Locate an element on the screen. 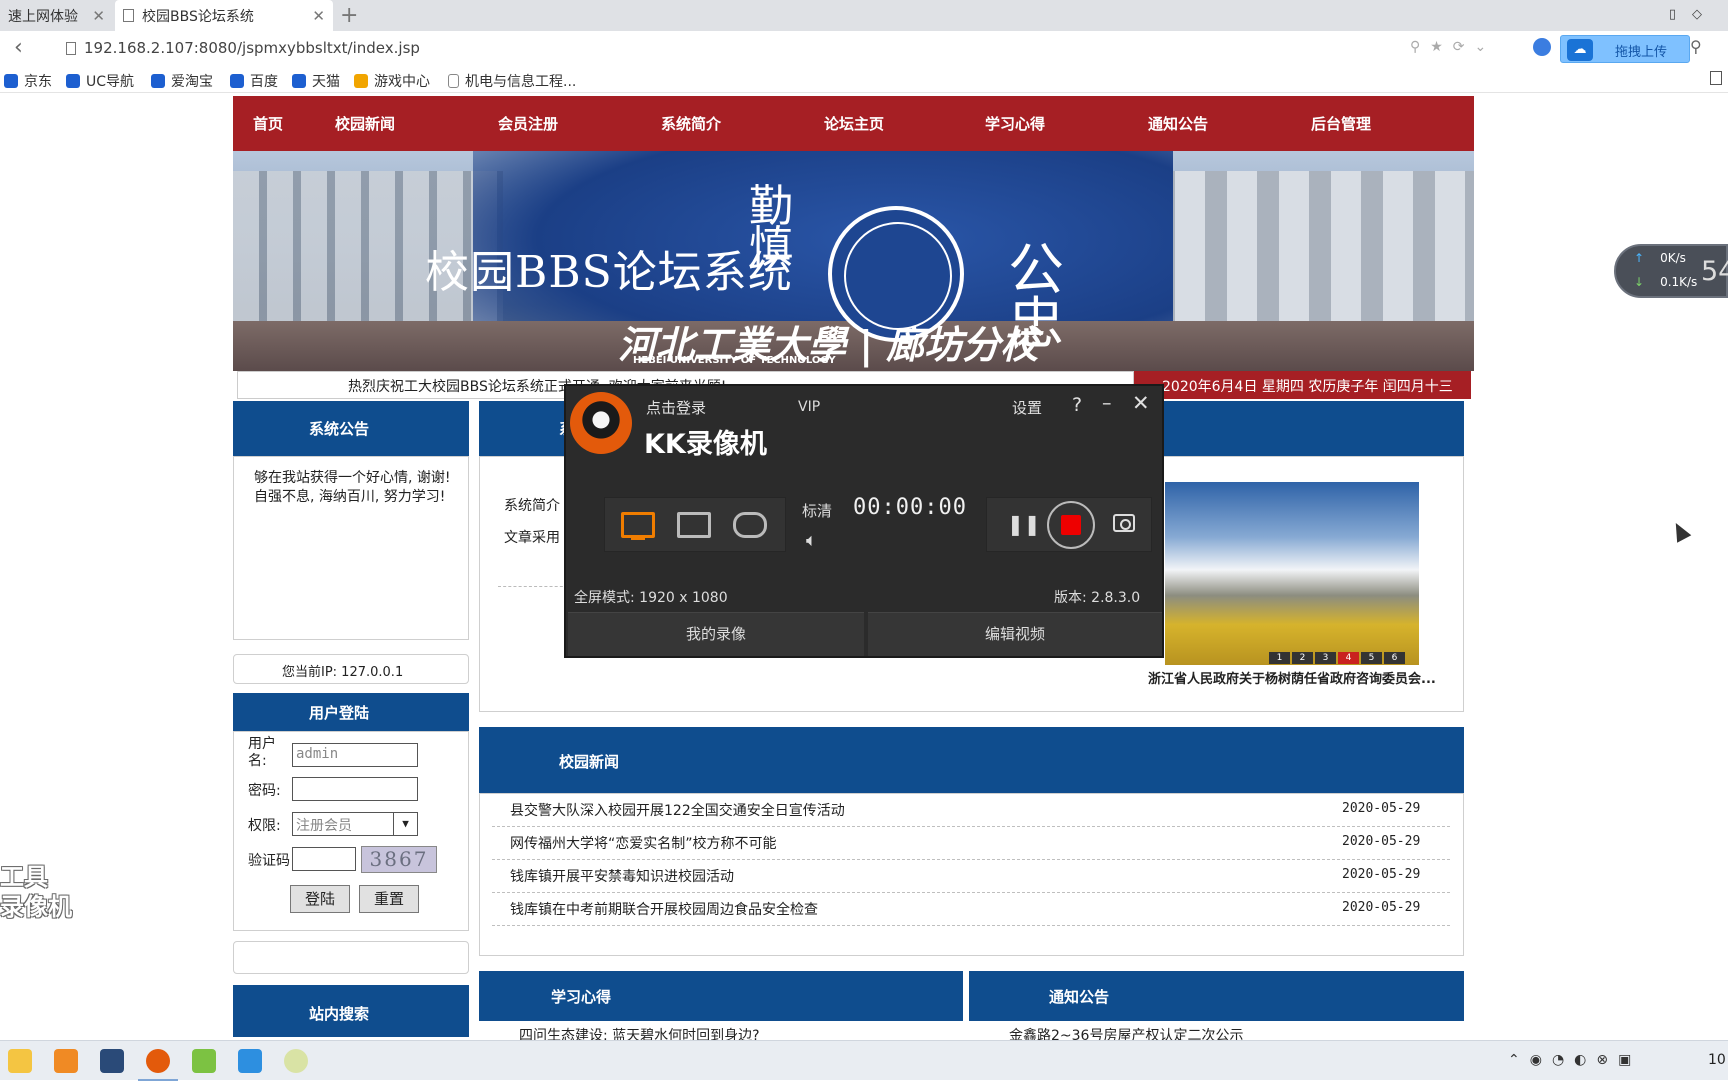 The width and height of the screenshot is (1728, 1081). new-tab-button: + is located at coordinates (349, 15).